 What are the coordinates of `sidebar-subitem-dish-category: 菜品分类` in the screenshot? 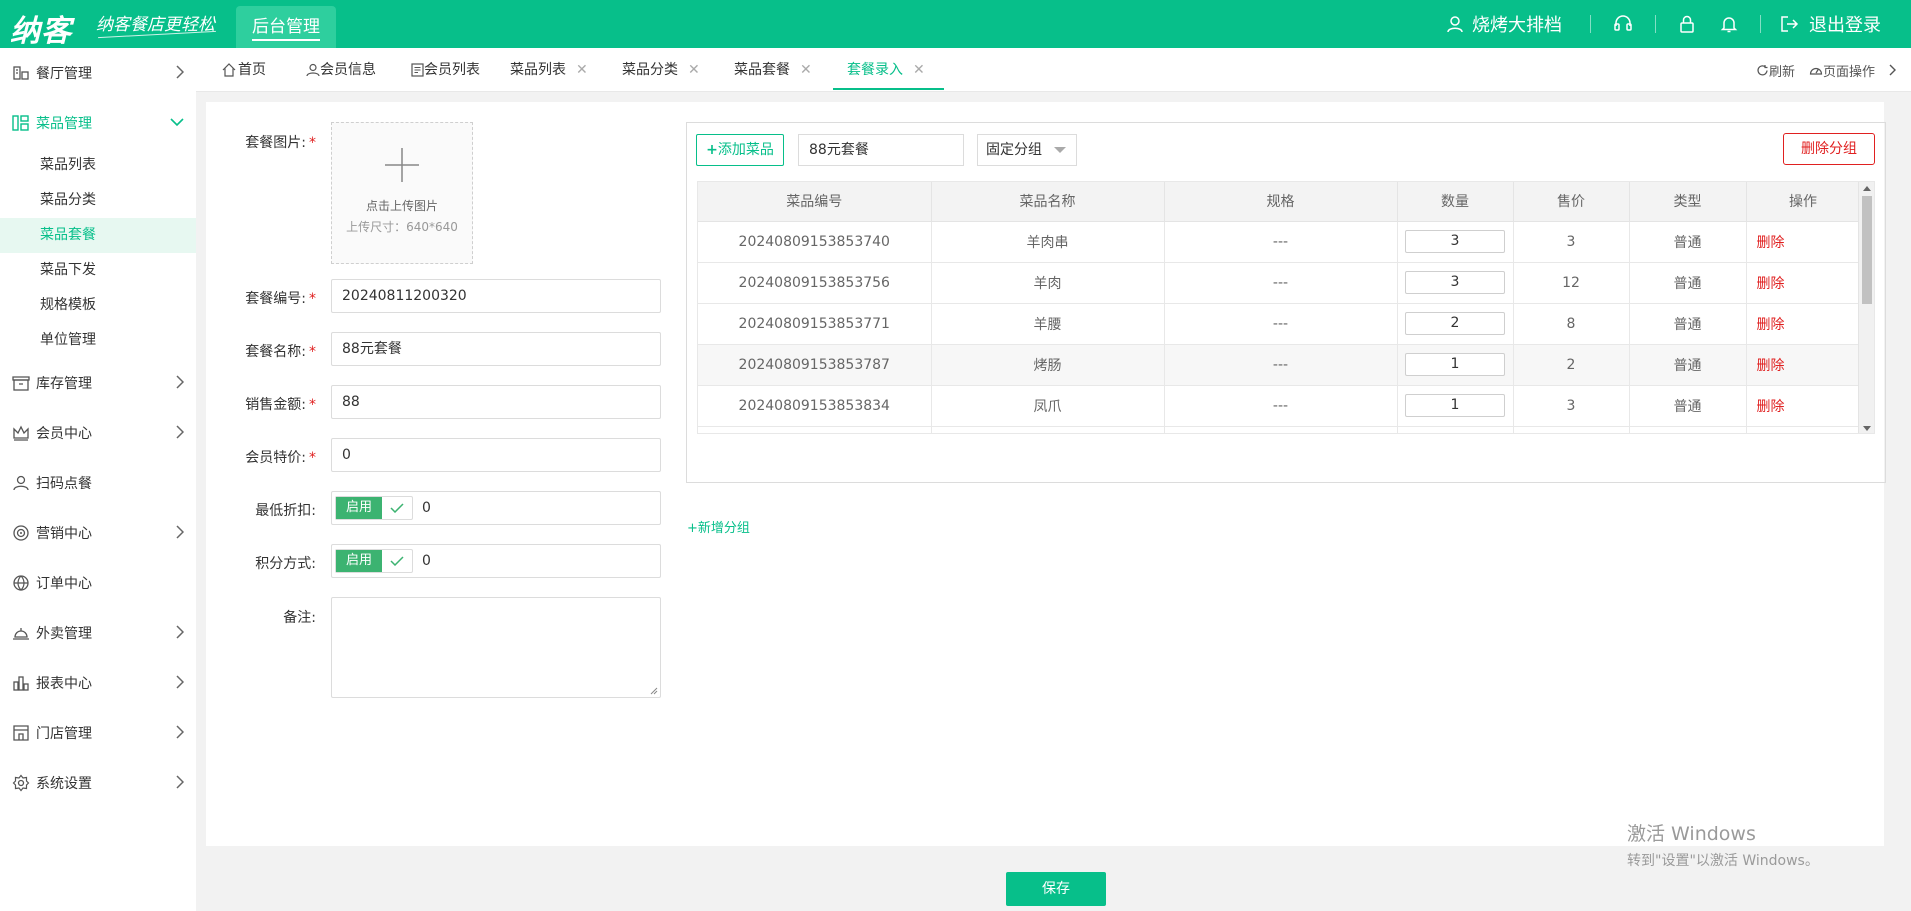 It's located at (98, 200).